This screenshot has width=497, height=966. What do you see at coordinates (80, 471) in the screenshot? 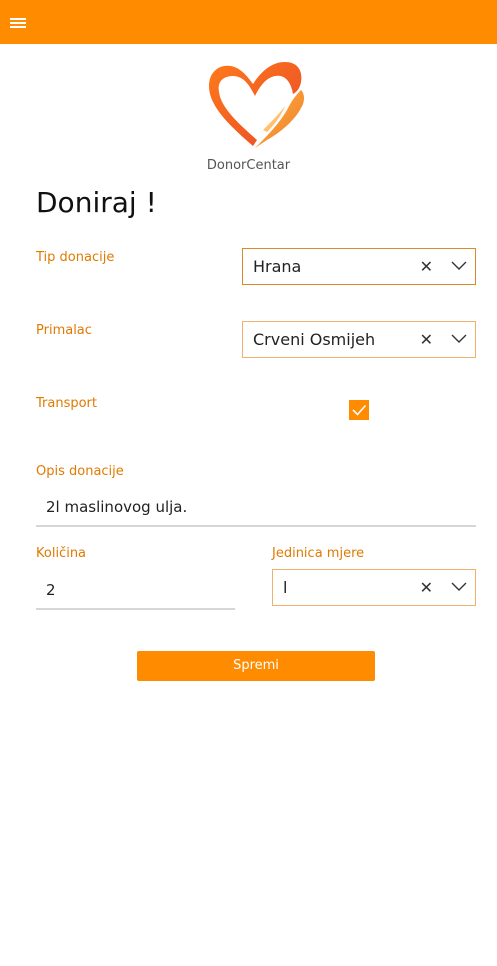
I see `opis-donacije-label: Opis donacije` at bounding box center [80, 471].